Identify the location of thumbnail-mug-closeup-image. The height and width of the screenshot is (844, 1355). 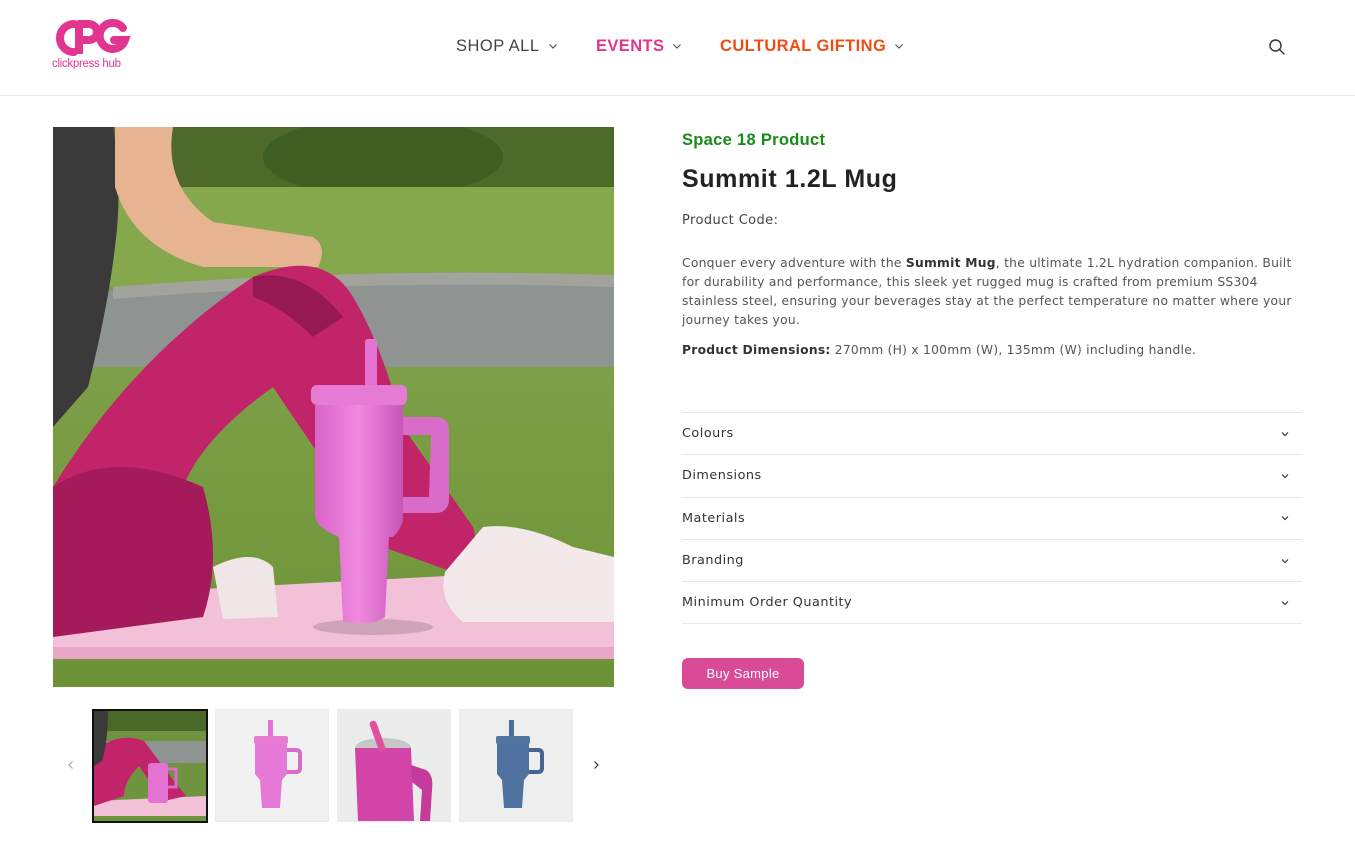
(394, 765).